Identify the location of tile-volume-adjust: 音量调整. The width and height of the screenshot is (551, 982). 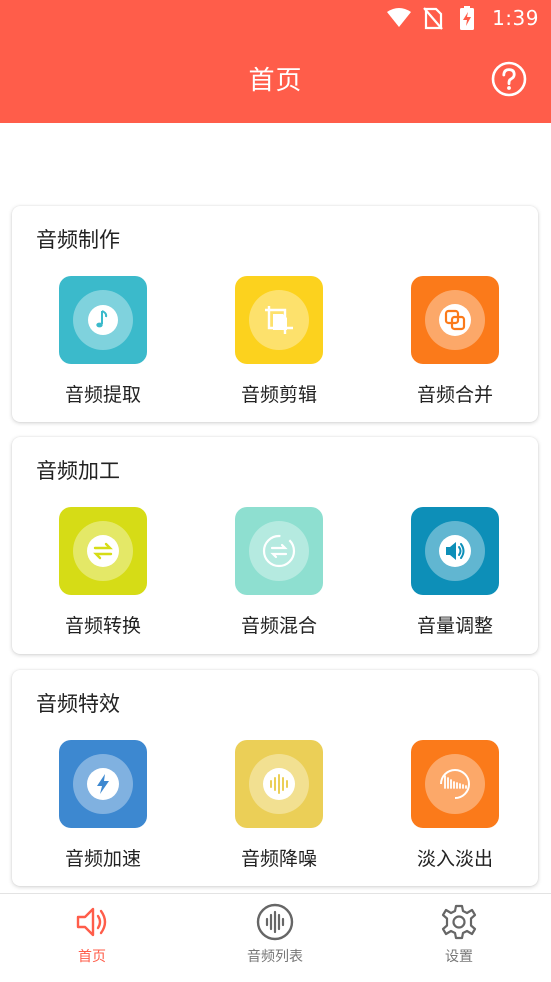
(455, 577).